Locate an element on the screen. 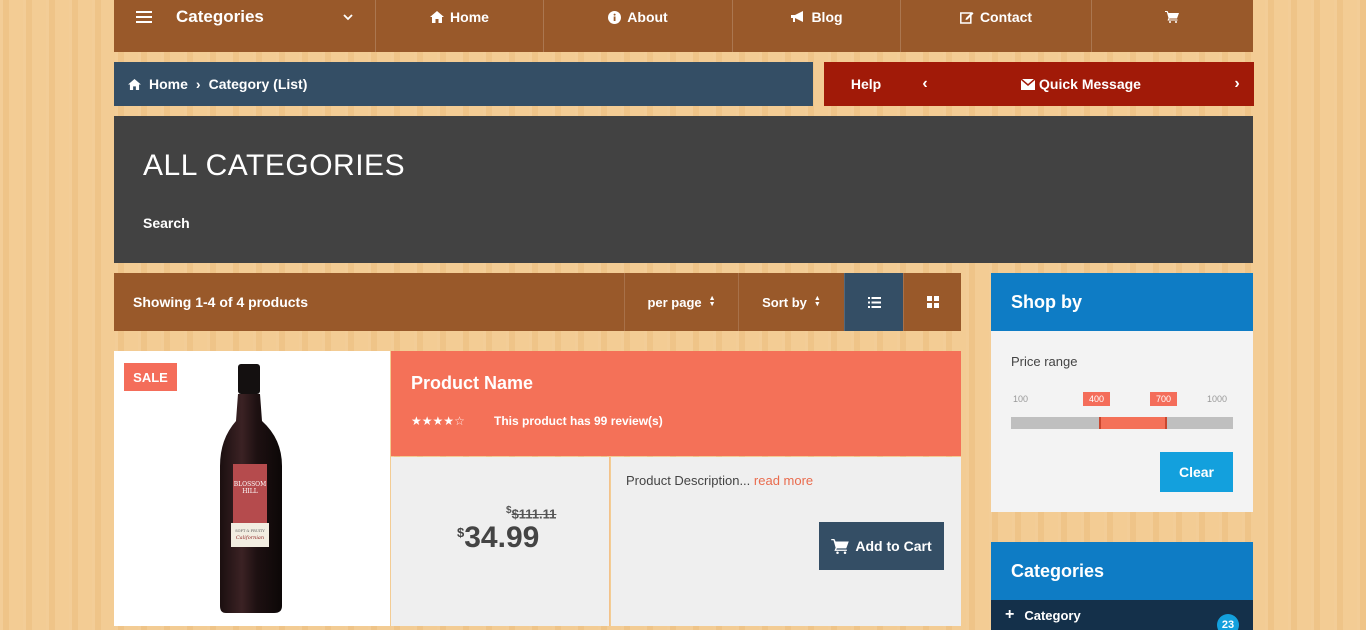  price-panel: $$111.11 $34.99 is located at coordinates (500, 541).